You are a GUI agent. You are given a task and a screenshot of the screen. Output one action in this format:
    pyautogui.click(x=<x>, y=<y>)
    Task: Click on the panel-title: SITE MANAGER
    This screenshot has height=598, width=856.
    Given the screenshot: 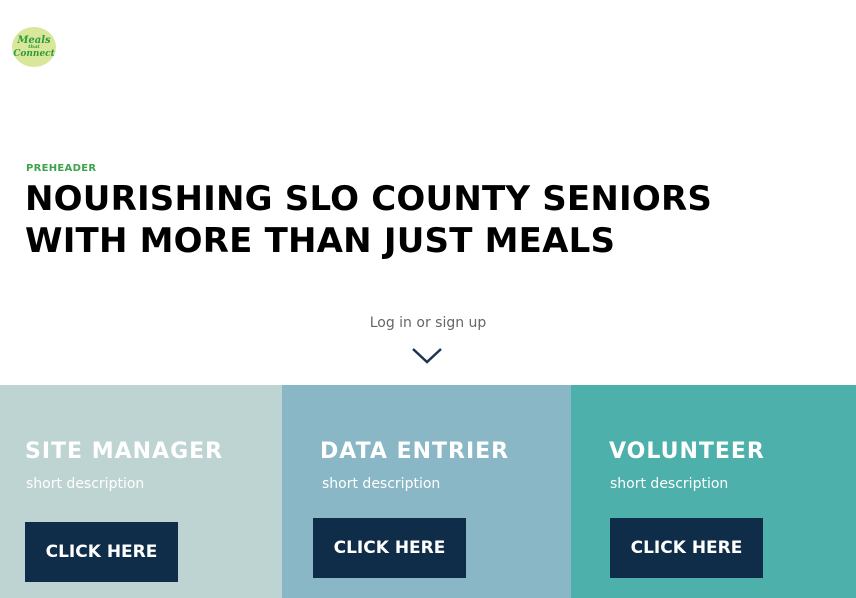 What is the action you would take?
    pyautogui.click(x=124, y=451)
    